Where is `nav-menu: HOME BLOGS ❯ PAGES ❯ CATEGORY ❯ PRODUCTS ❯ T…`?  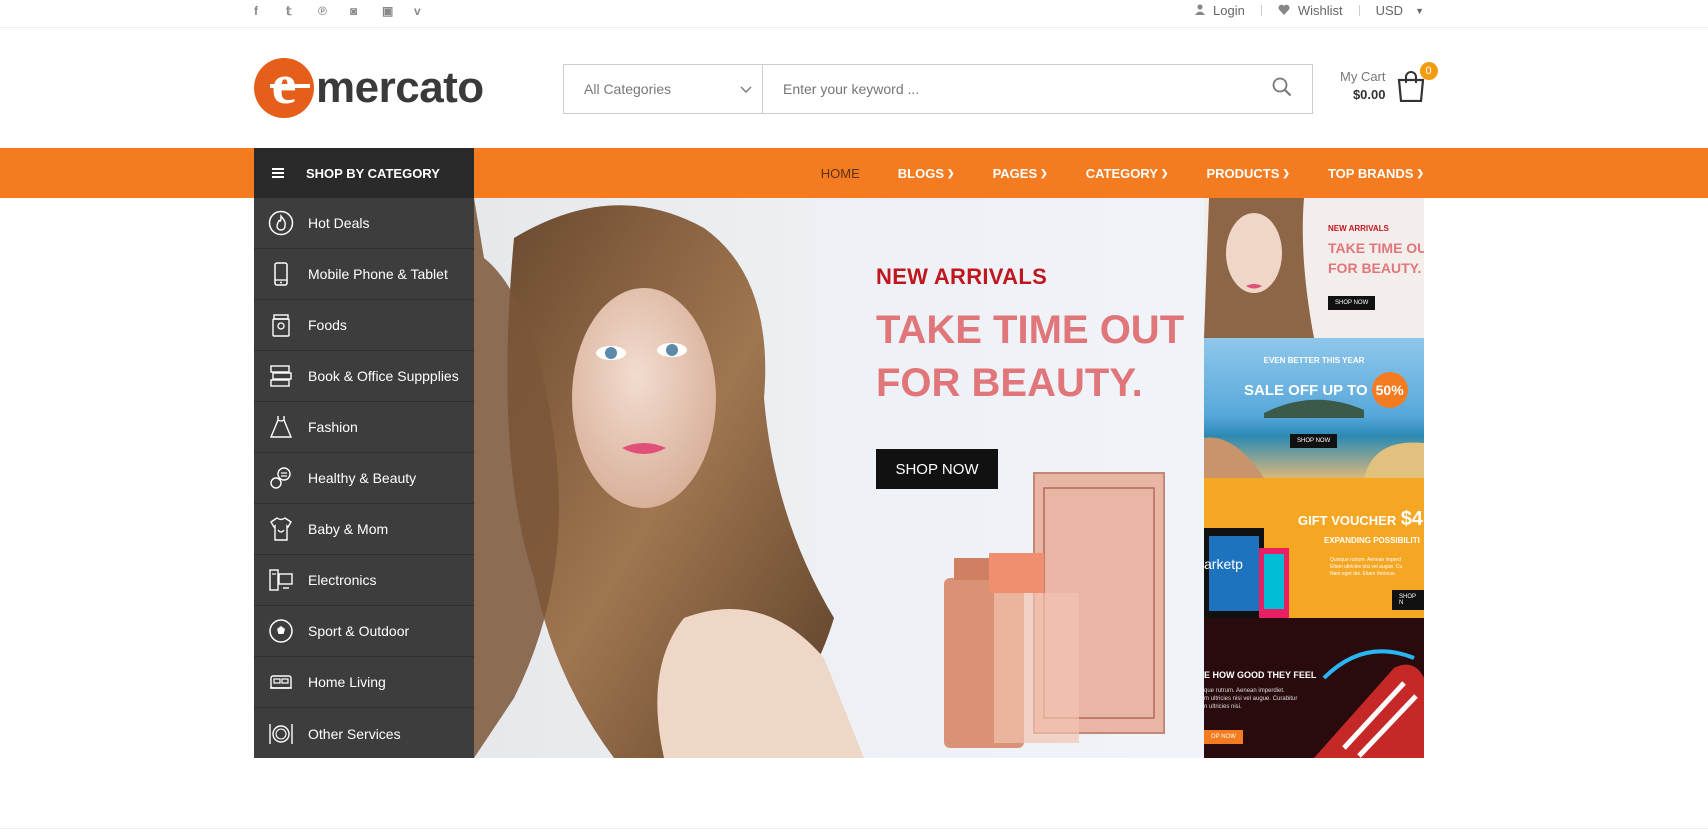
nav-menu: HOME BLOGS ❯ PAGES ❯ CATEGORY ❯ PRODUCTS ❯ T… is located at coordinates (1103, 173).